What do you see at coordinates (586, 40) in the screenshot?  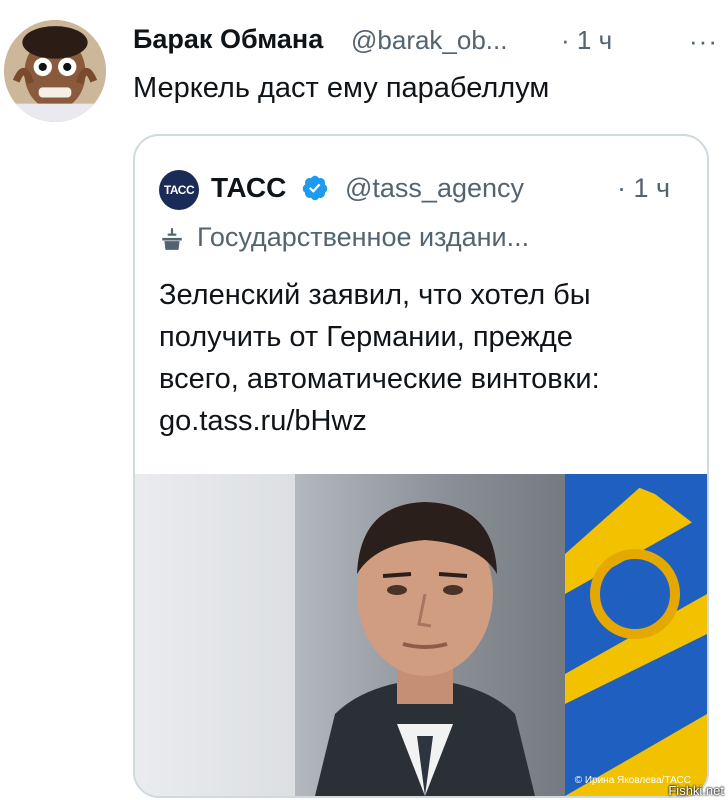 I see `tweet-time: · 1 ч` at bounding box center [586, 40].